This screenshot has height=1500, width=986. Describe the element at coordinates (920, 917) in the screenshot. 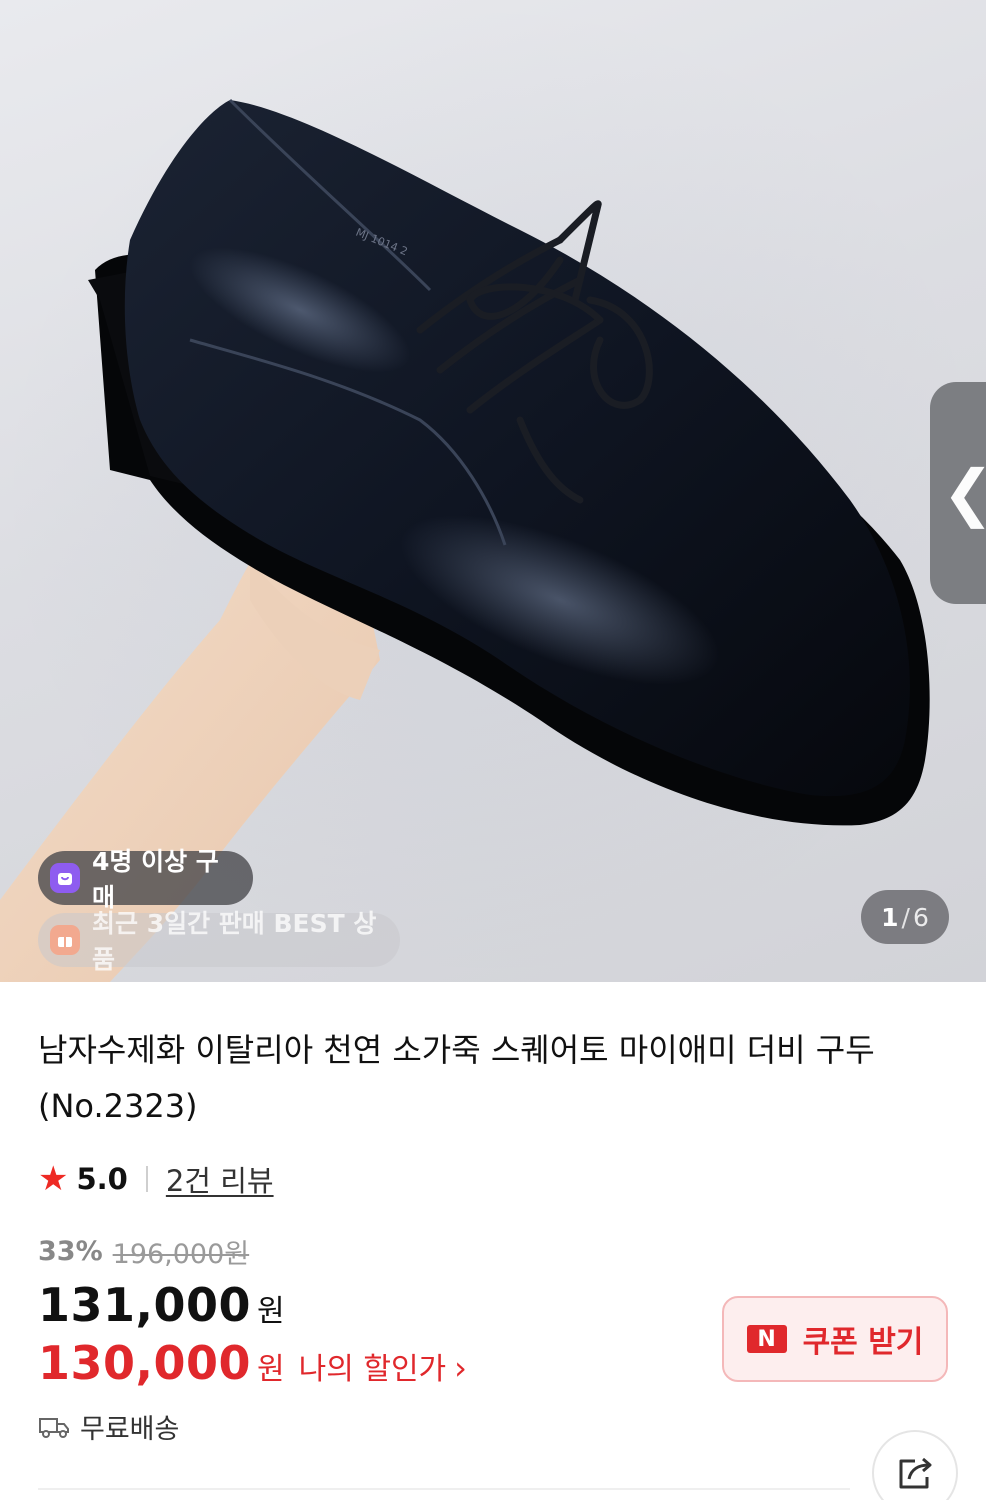

I see `pager-total: 6` at that location.